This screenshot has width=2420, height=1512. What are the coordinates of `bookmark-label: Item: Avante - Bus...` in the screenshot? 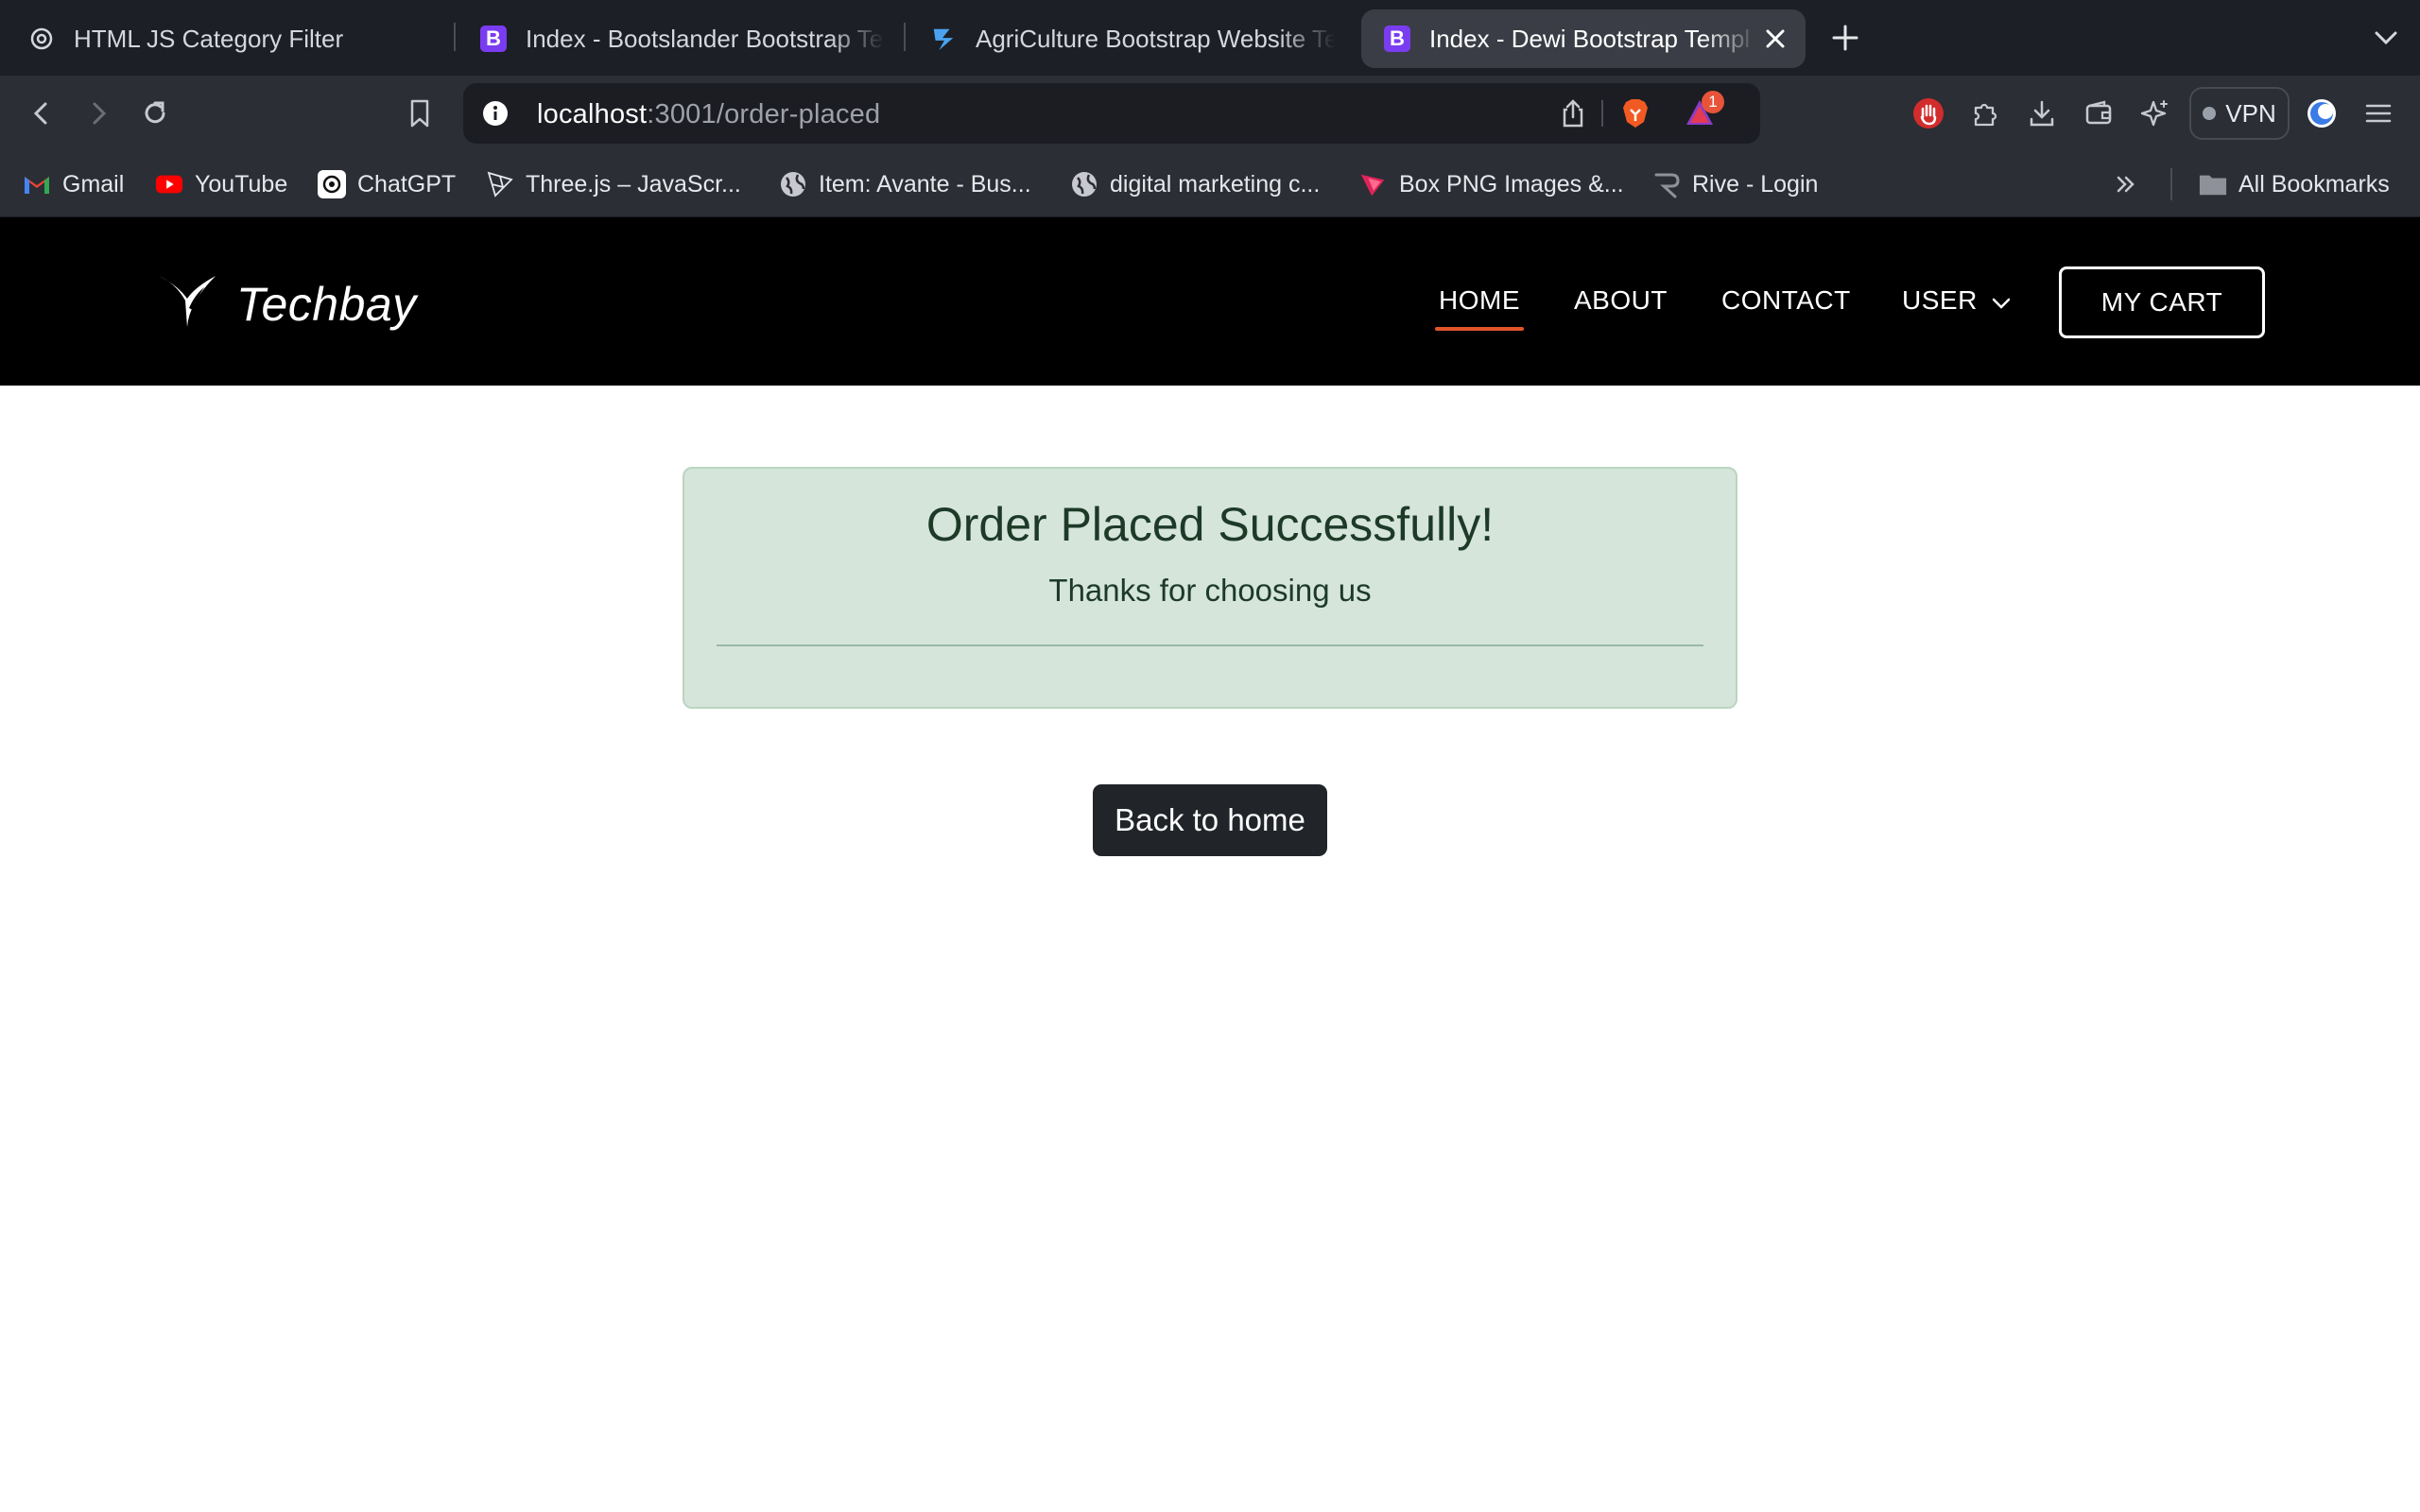 It's located at (925, 184).